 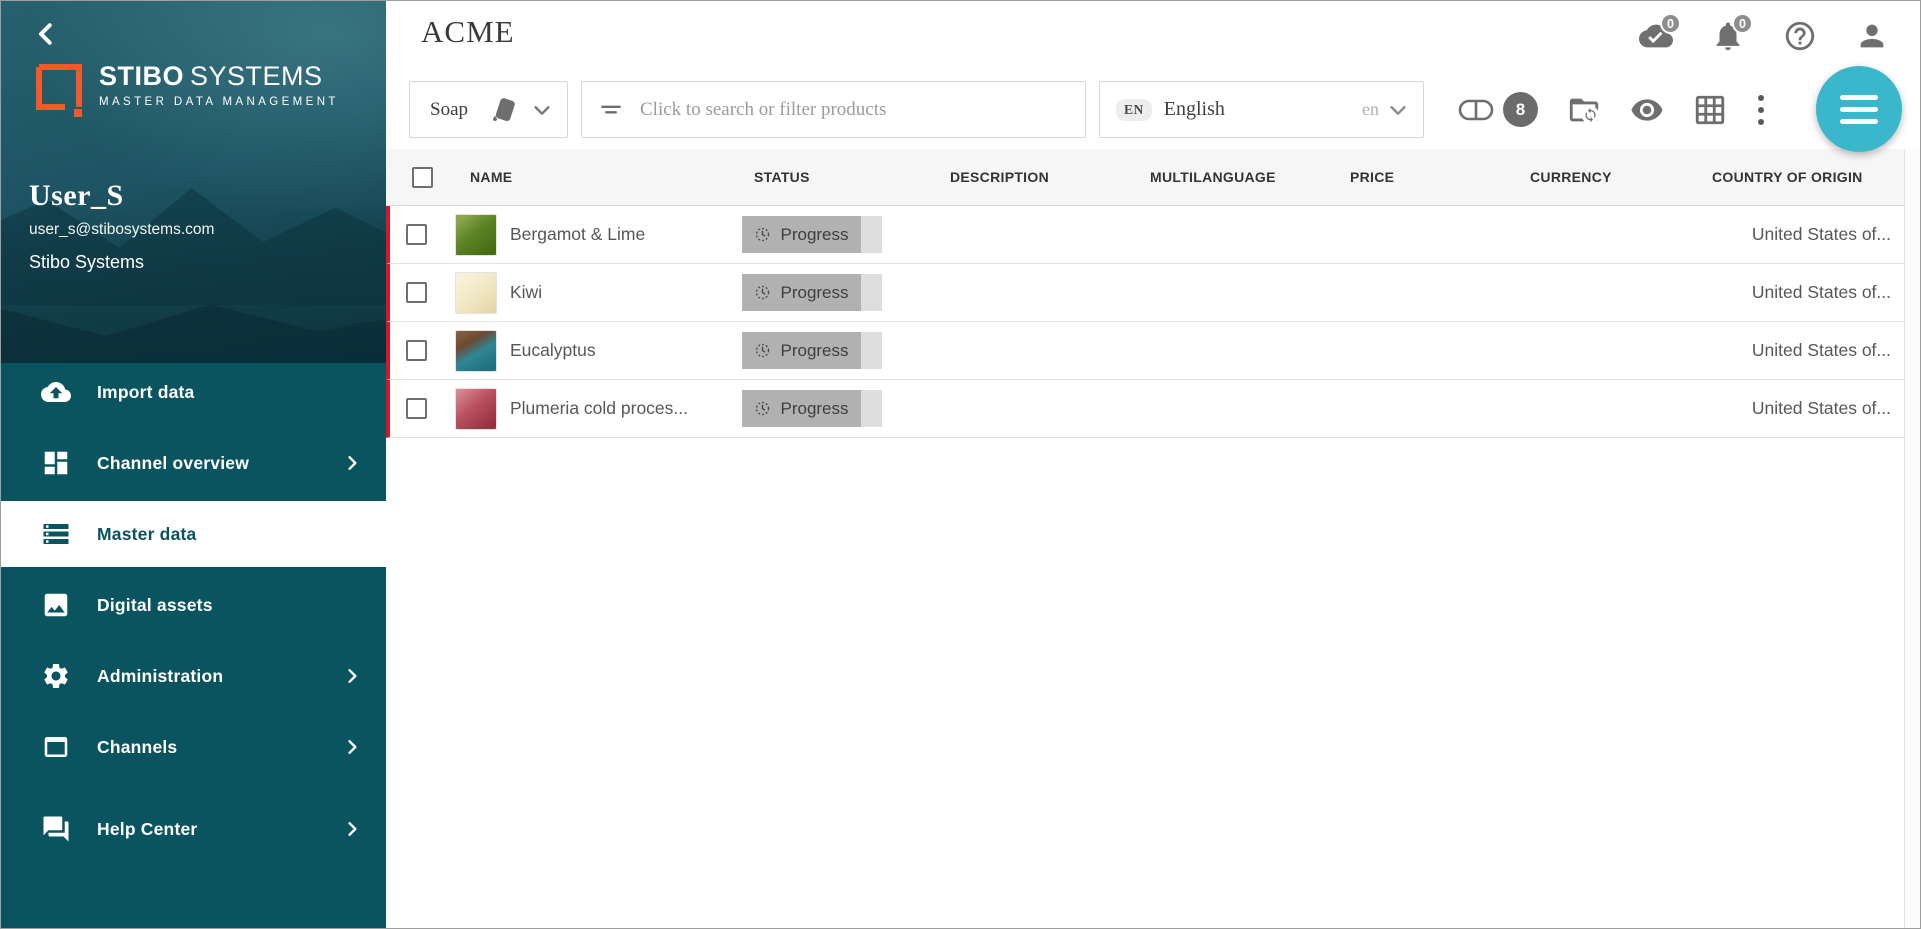 I want to click on user-organization: Stibo Systems, so click(x=87, y=262).